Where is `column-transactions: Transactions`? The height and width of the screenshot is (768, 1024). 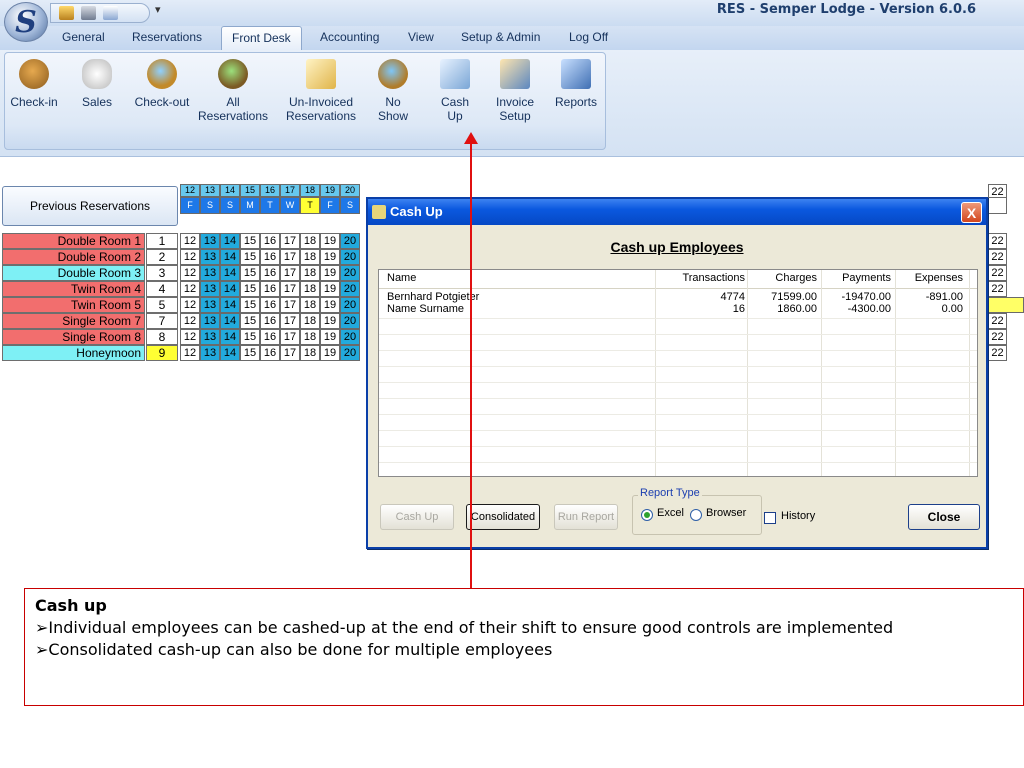 column-transactions: Transactions is located at coordinates (713, 278).